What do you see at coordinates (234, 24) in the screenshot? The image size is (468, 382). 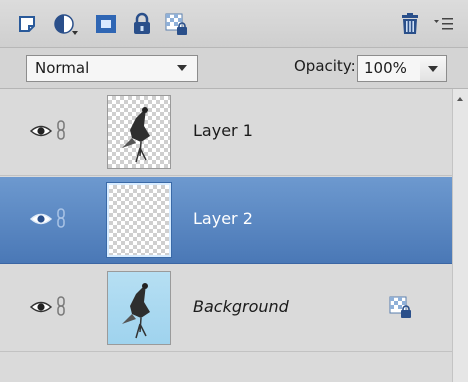 I see `layers-toolbar` at bounding box center [234, 24].